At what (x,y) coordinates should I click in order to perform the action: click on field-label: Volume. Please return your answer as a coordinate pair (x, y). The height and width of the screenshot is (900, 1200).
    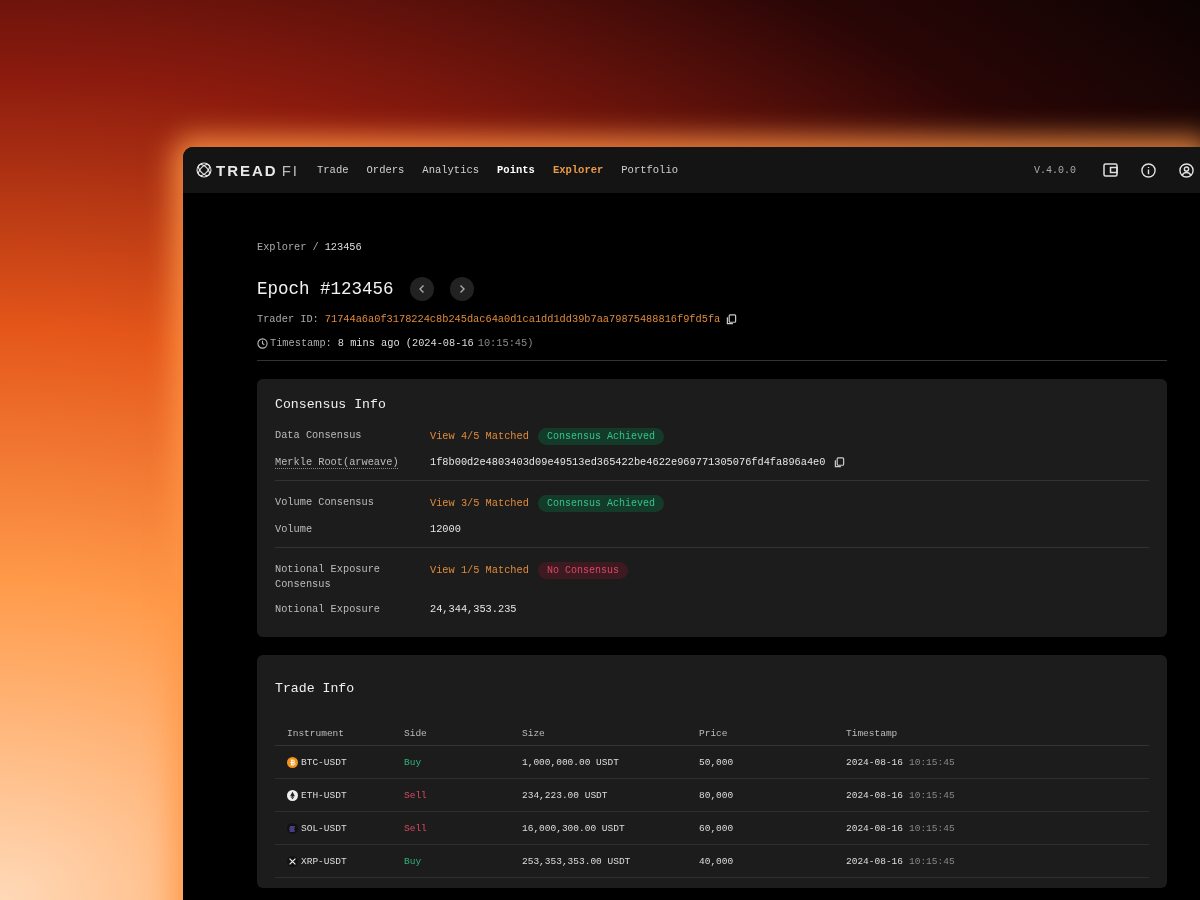
    Looking at the image, I should click on (294, 529).